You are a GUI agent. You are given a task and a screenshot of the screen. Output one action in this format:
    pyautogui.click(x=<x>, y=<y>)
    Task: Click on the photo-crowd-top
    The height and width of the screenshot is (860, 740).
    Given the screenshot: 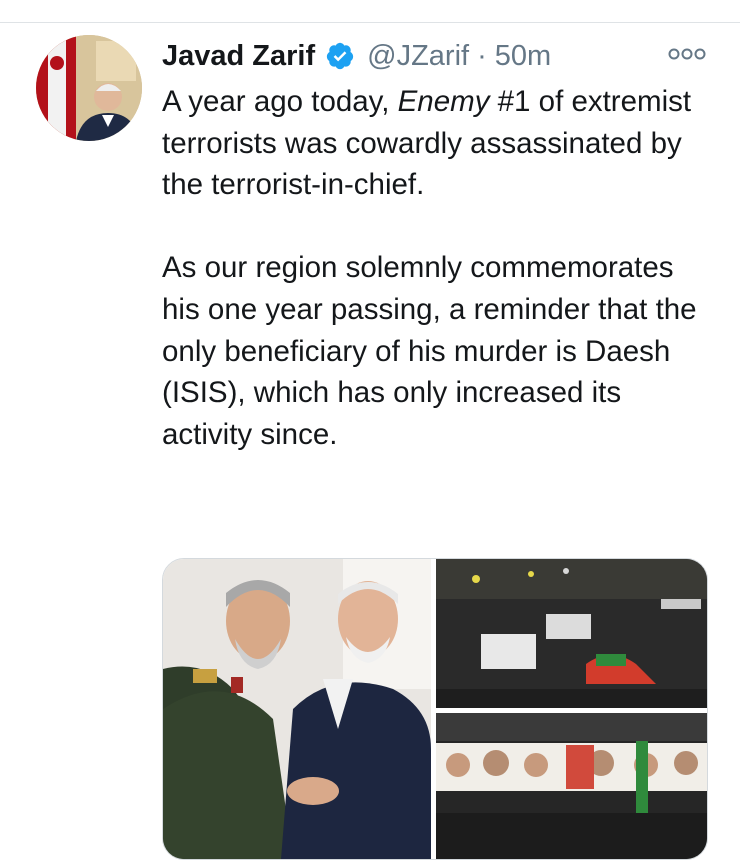 What is the action you would take?
    pyautogui.click(x=571, y=633)
    